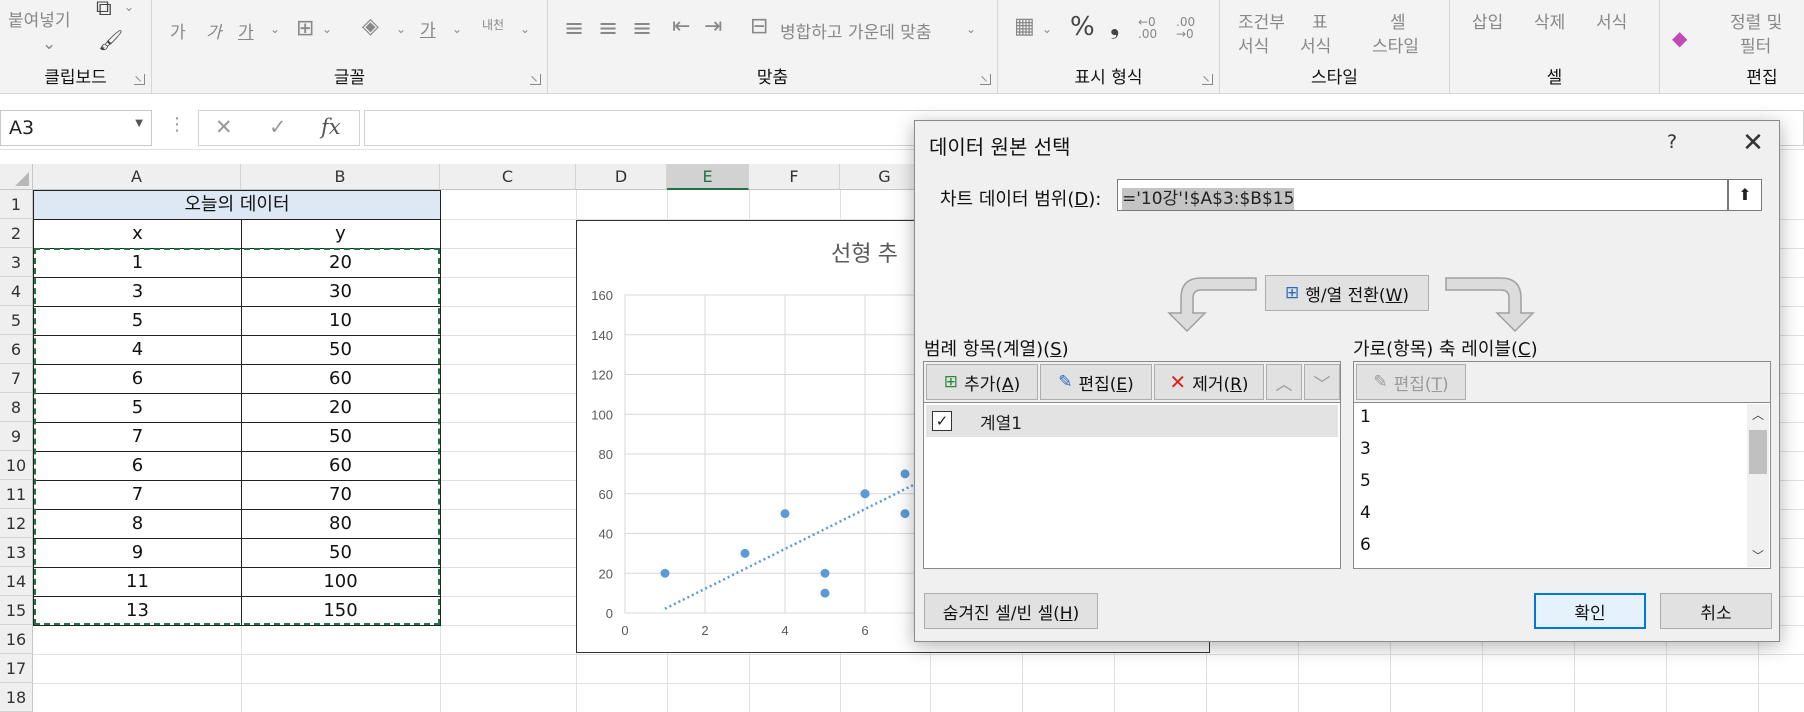  I want to click on paste-dropdown-icon: ⌄, so click(49, 44).